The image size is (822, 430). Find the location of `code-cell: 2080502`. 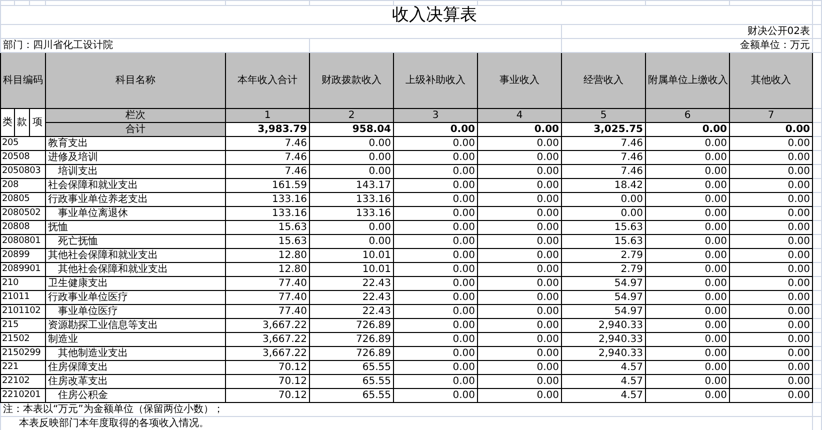

code-cell: 2080502 is located at coordinates (23, 213).